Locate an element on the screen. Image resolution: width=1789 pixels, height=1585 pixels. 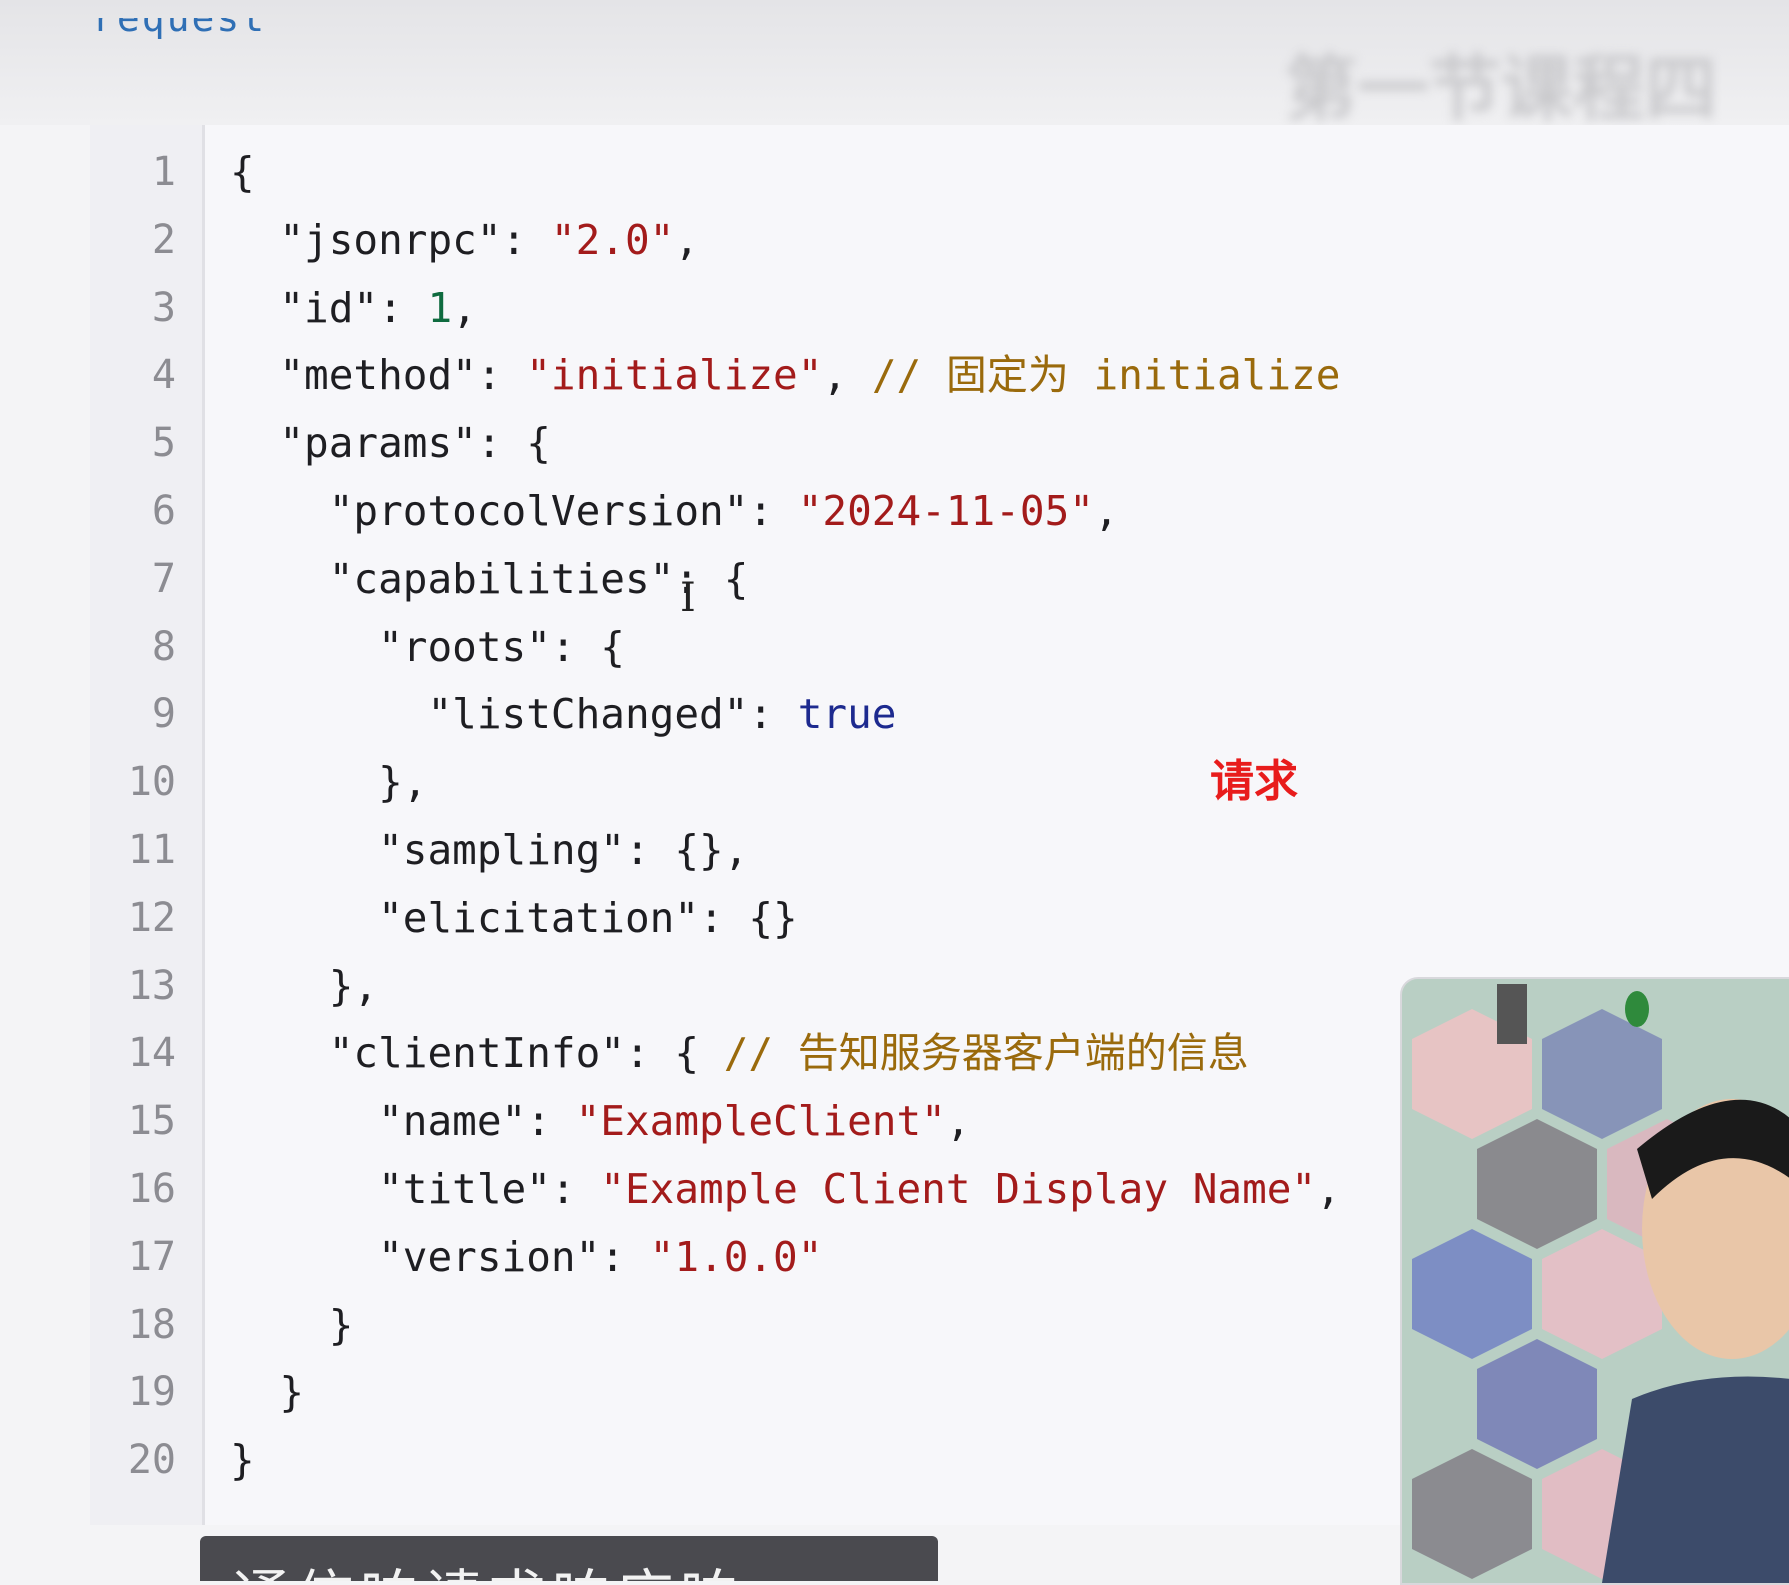
line-number-gutter: 1 2 3 4 5 6 7 8 9 10 11 12 13 14 15 16 17 18 19 20 is located at coordinates (147, 825).